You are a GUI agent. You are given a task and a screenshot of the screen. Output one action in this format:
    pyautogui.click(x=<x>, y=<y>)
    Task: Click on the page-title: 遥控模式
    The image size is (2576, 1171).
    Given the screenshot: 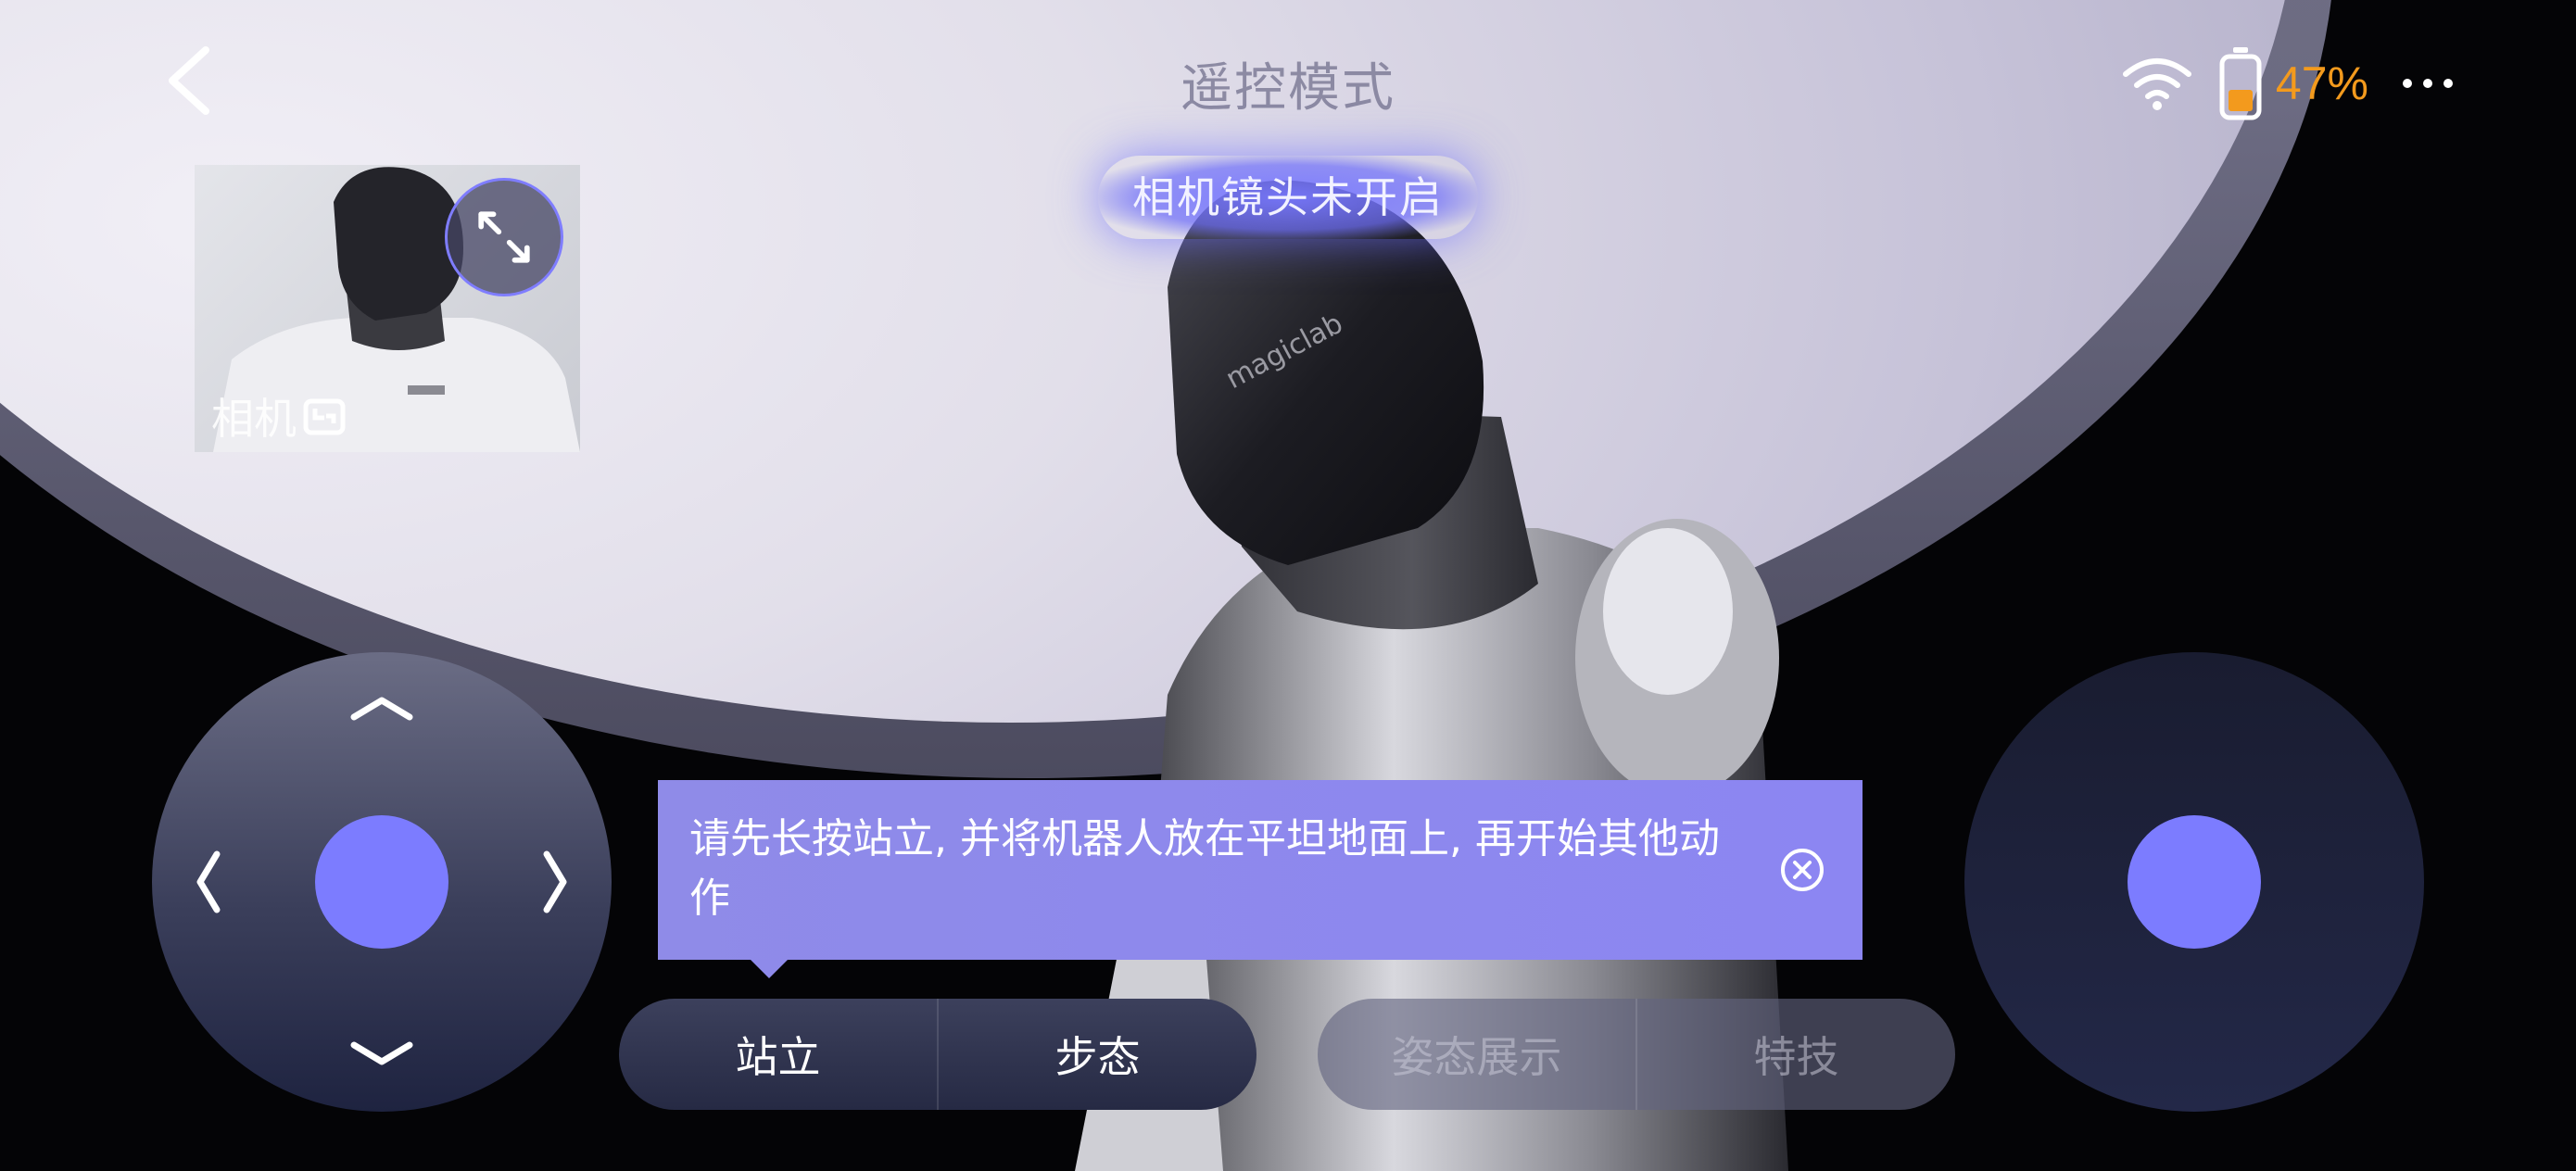 What is the action you would take?
    pyautogui.click(x=1288, y=89)
    